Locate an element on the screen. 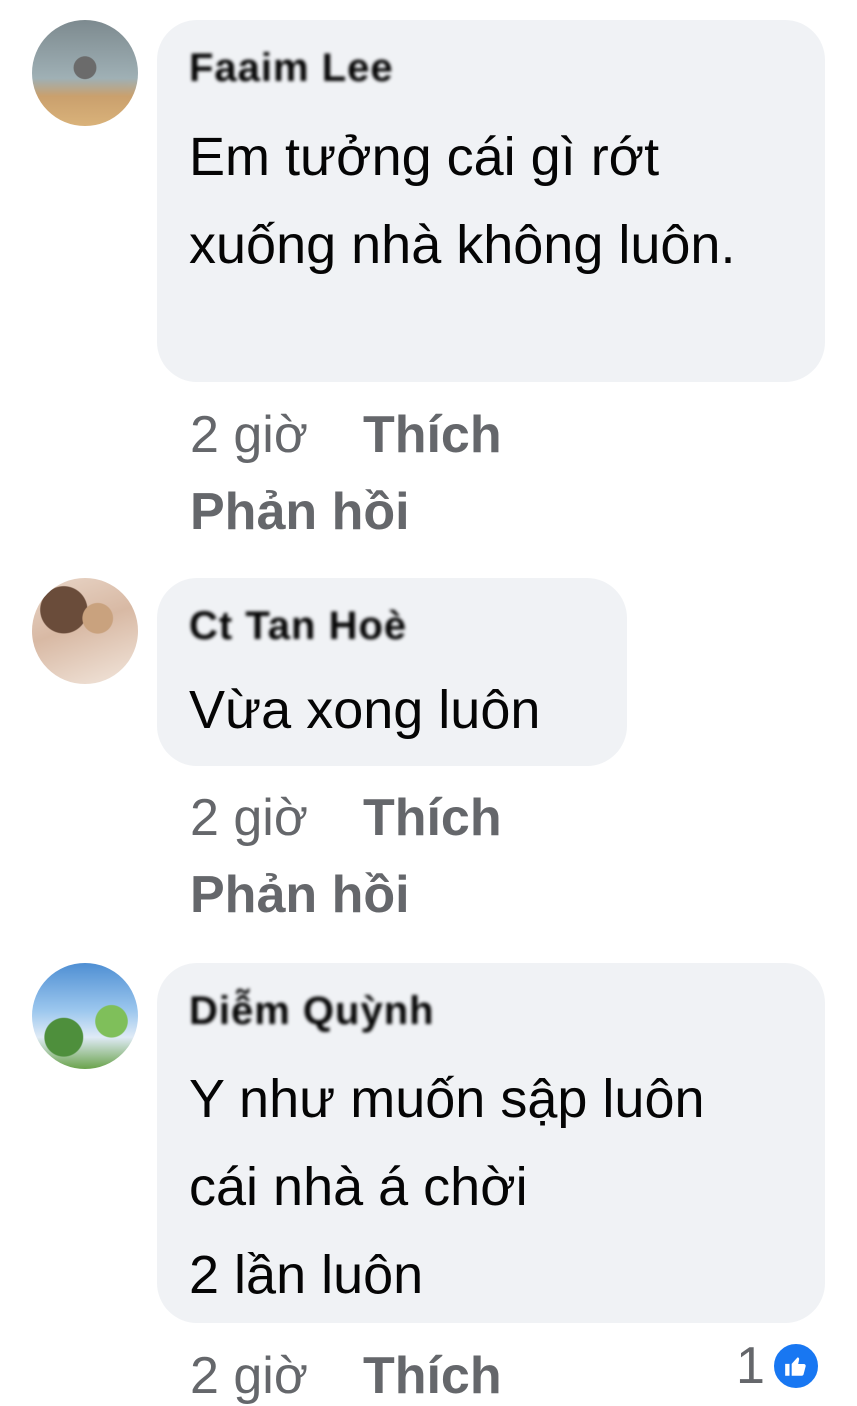 The height and width of the screenshot is (1406, 857). comment-author: Ct Tan Hoè is located at coordinates (298, 626).